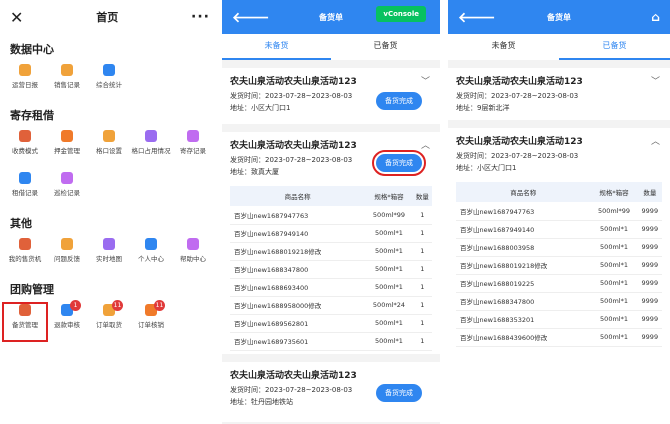  Describe the element at coordinates (298, 233) in the screenshot. I see `table-cell: 百岁山new1687949140` at that location.